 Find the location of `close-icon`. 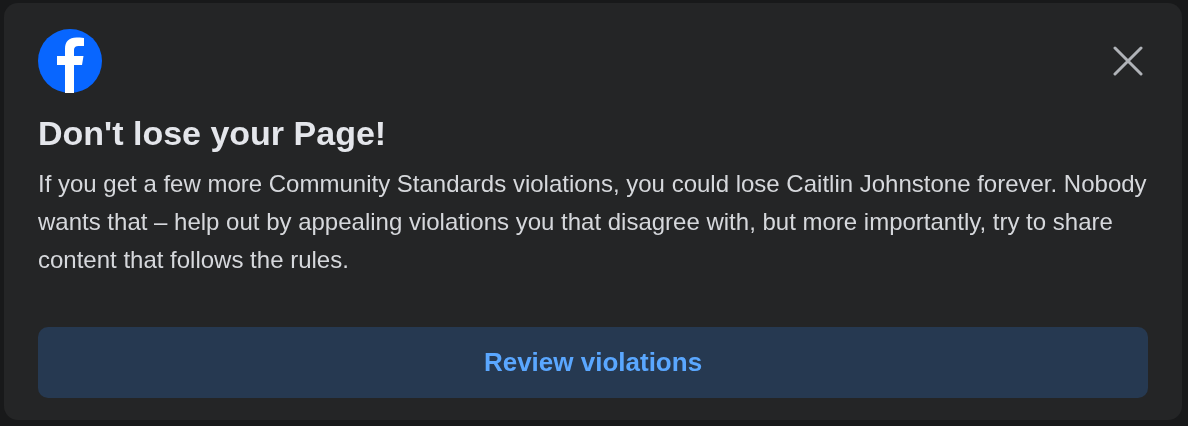

close-icon is located at coordinates (1128, 61).